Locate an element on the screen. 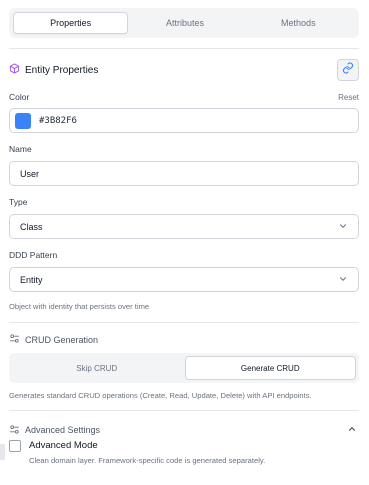  advanced-mode-label: Advanced Mode is located at coordinates (63, 445).